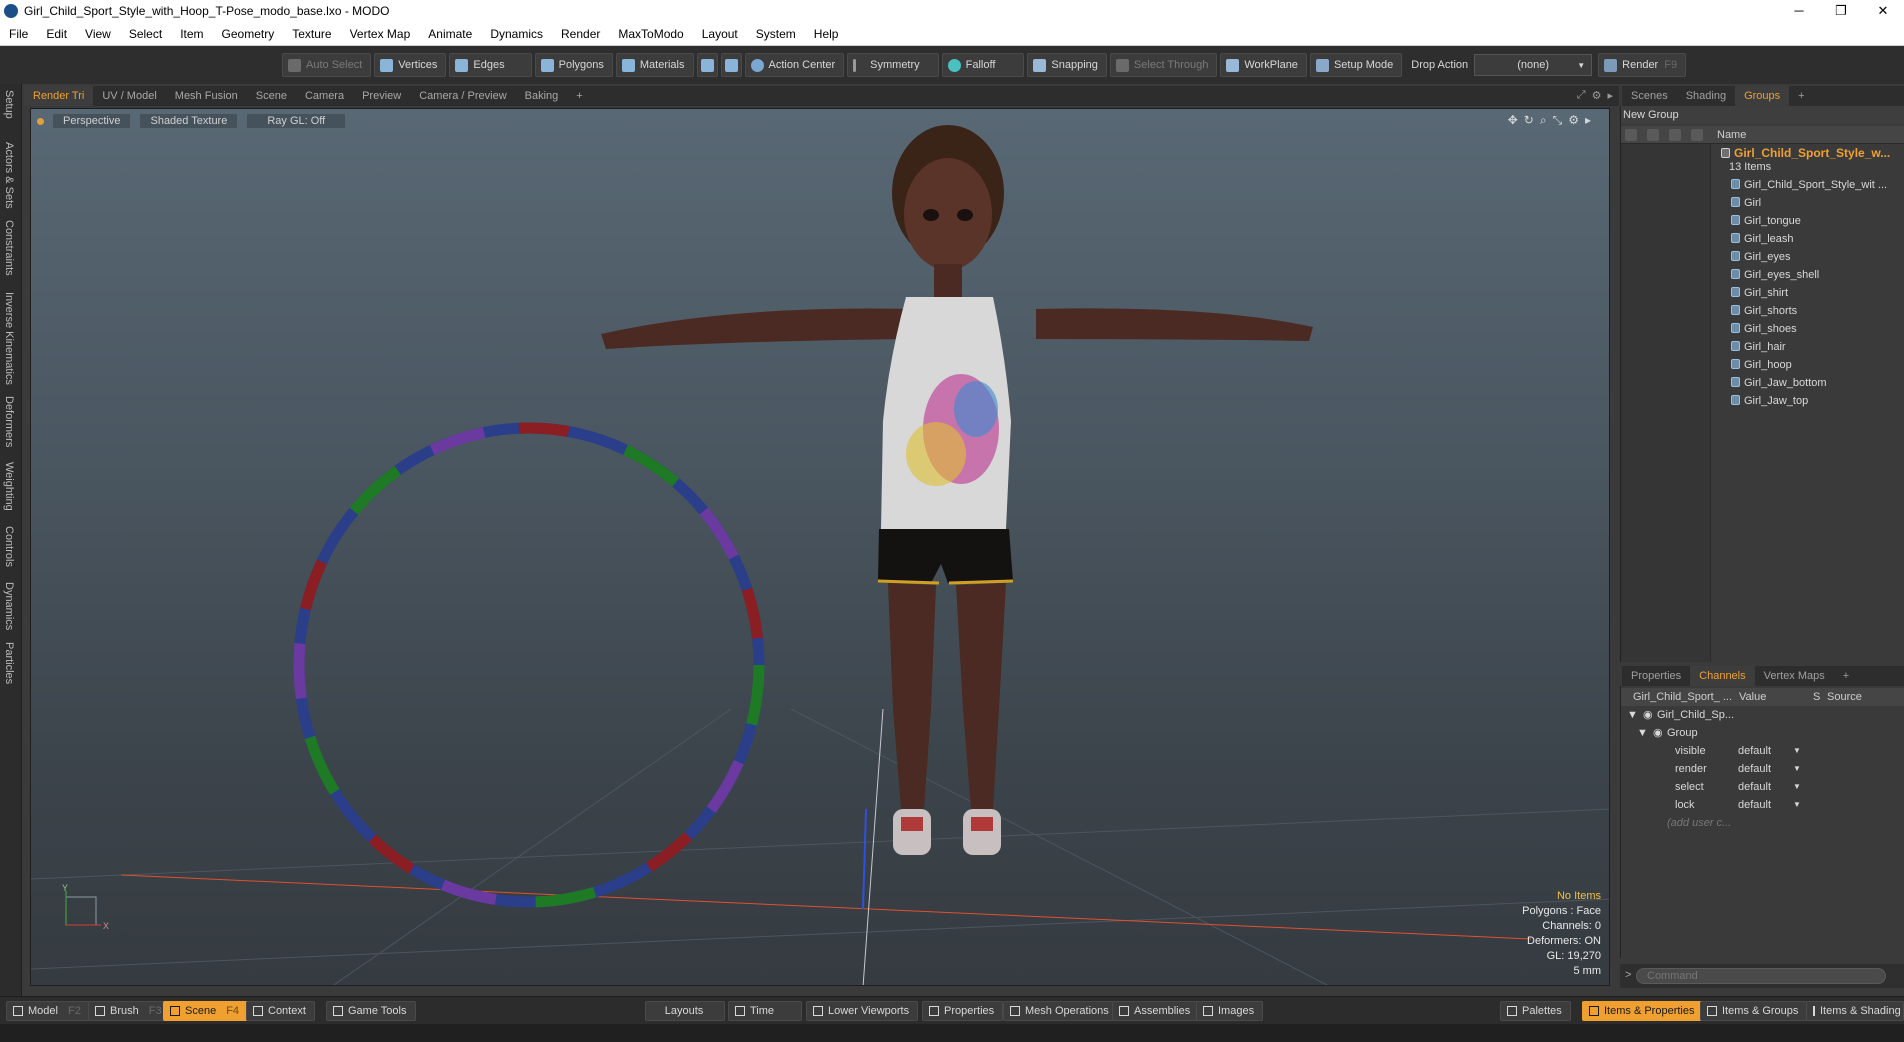 Image resolution: width=1904 pixels, height=1042 pixels. Describe the element at coordinates (1807, 257) in the screenshot. I see `list-item: Girl_eyes` at that location.